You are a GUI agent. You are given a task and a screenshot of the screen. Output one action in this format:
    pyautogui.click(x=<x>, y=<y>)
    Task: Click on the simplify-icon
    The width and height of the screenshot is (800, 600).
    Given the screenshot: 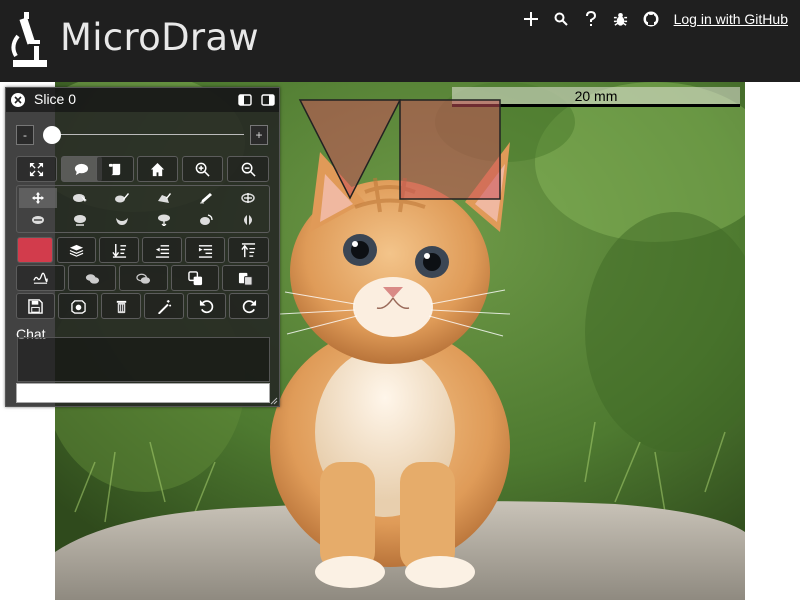 What is the action you would take?
    pyautogui.click(x=40, y=278)
    